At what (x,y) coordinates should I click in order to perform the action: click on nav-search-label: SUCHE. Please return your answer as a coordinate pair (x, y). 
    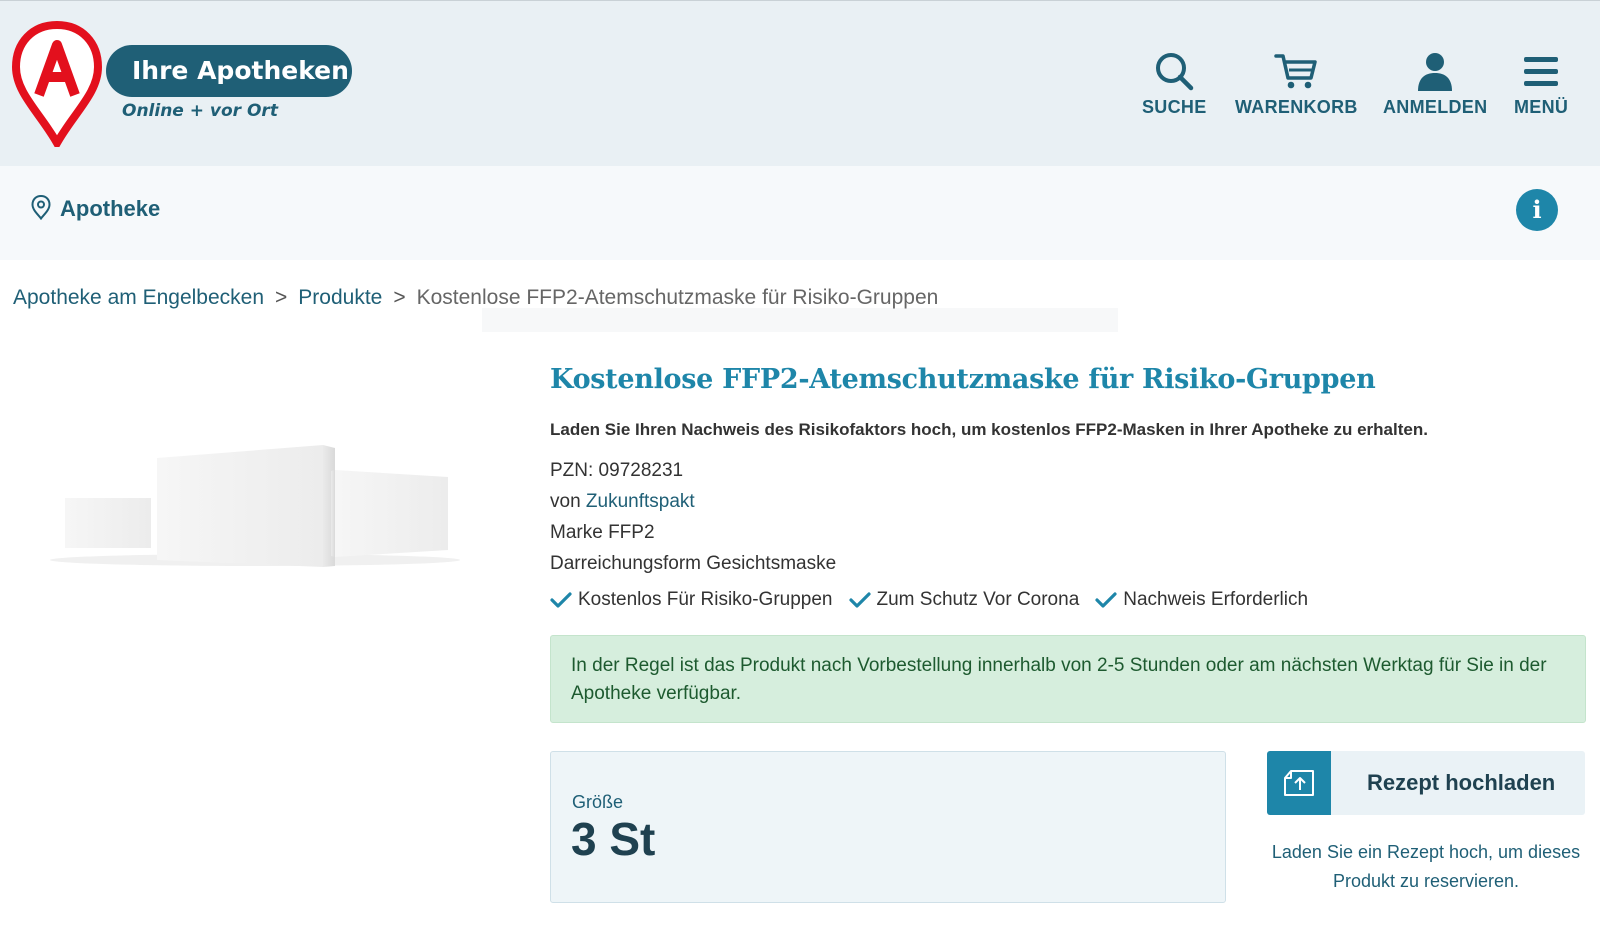
    Looking at the image, I should click on (1174, 107).